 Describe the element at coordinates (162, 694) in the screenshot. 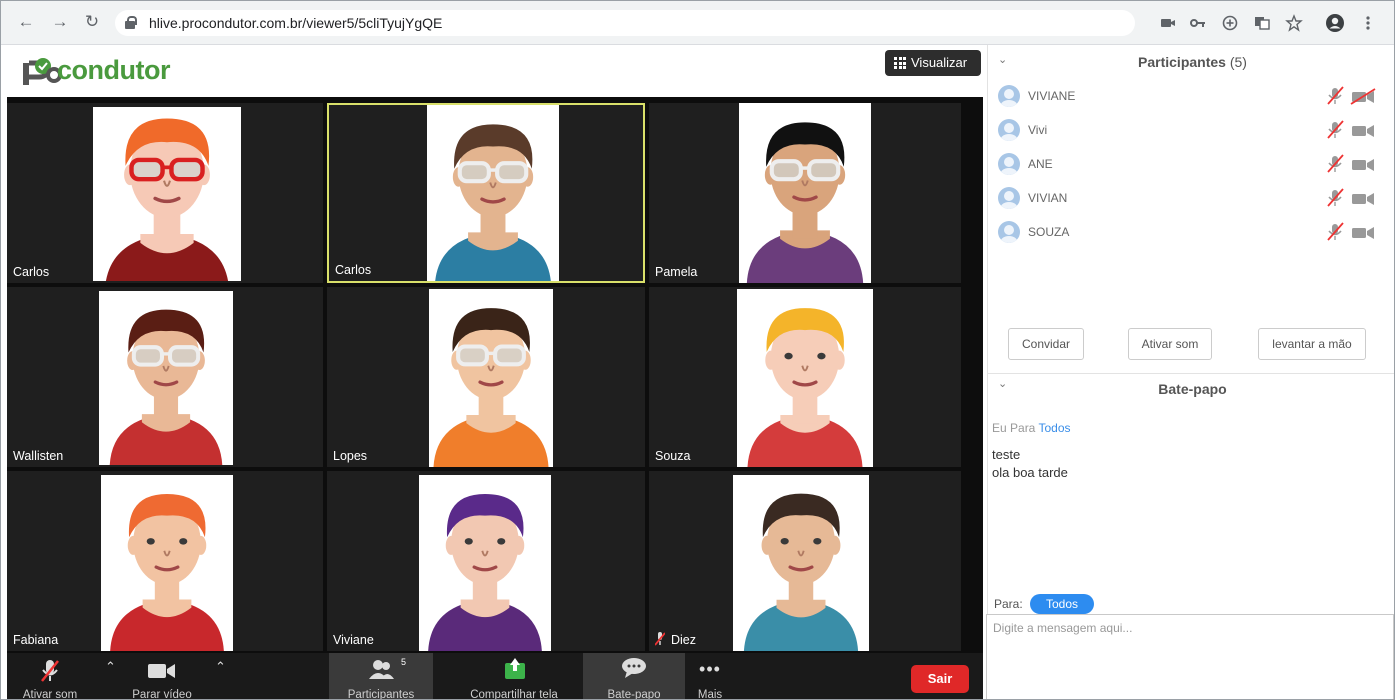

I see `stop-video-label: Parar vídeo` at that location.